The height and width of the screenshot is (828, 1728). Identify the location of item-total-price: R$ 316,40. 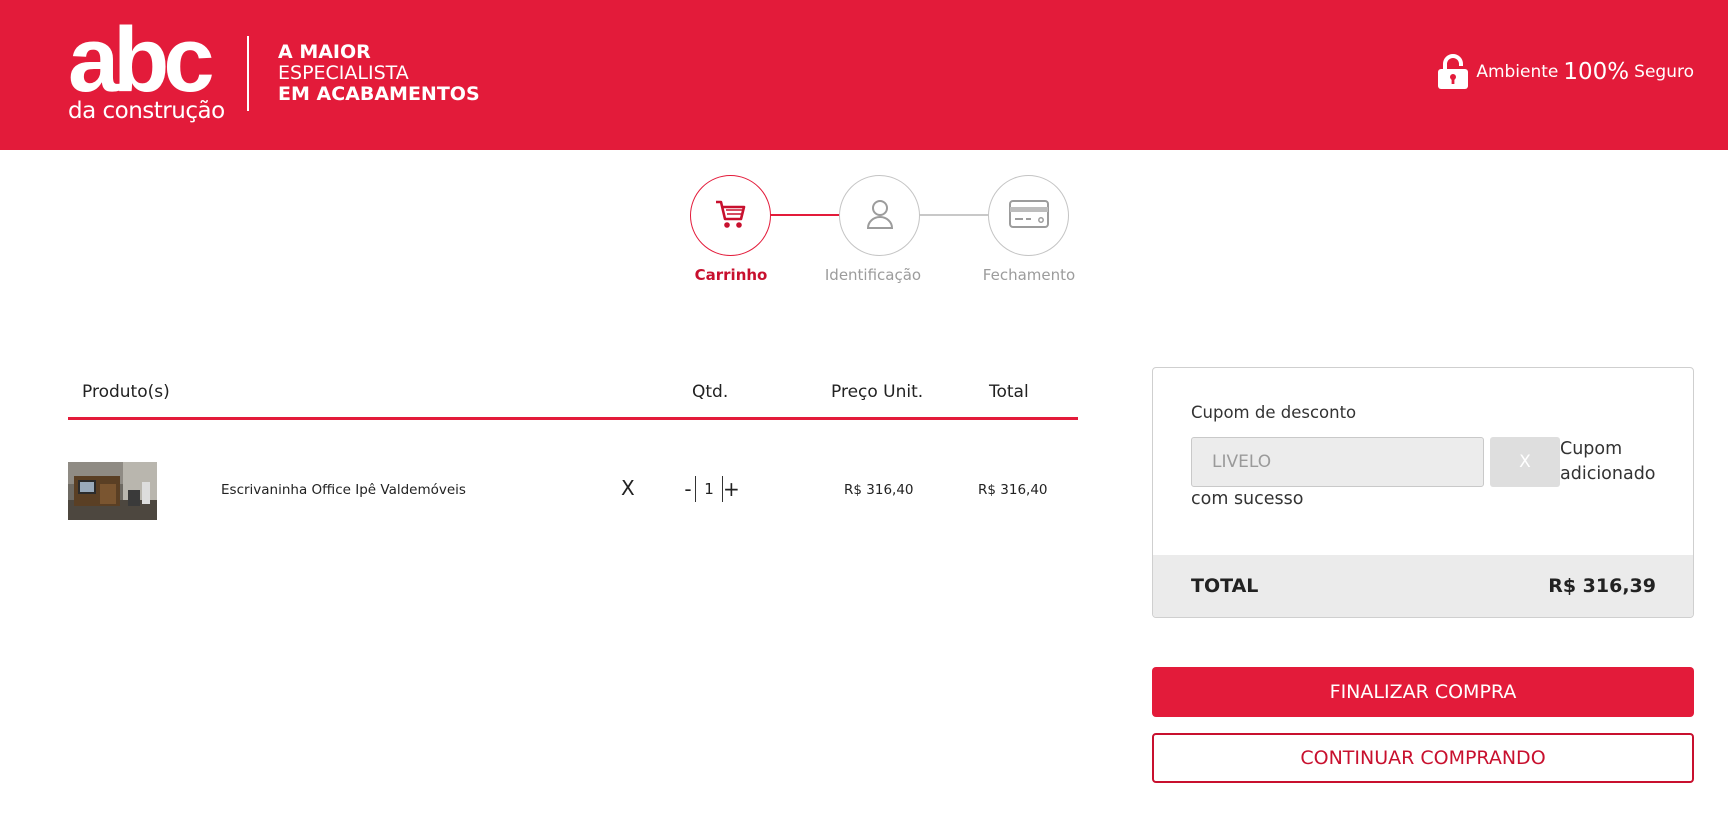
(1013, 490).